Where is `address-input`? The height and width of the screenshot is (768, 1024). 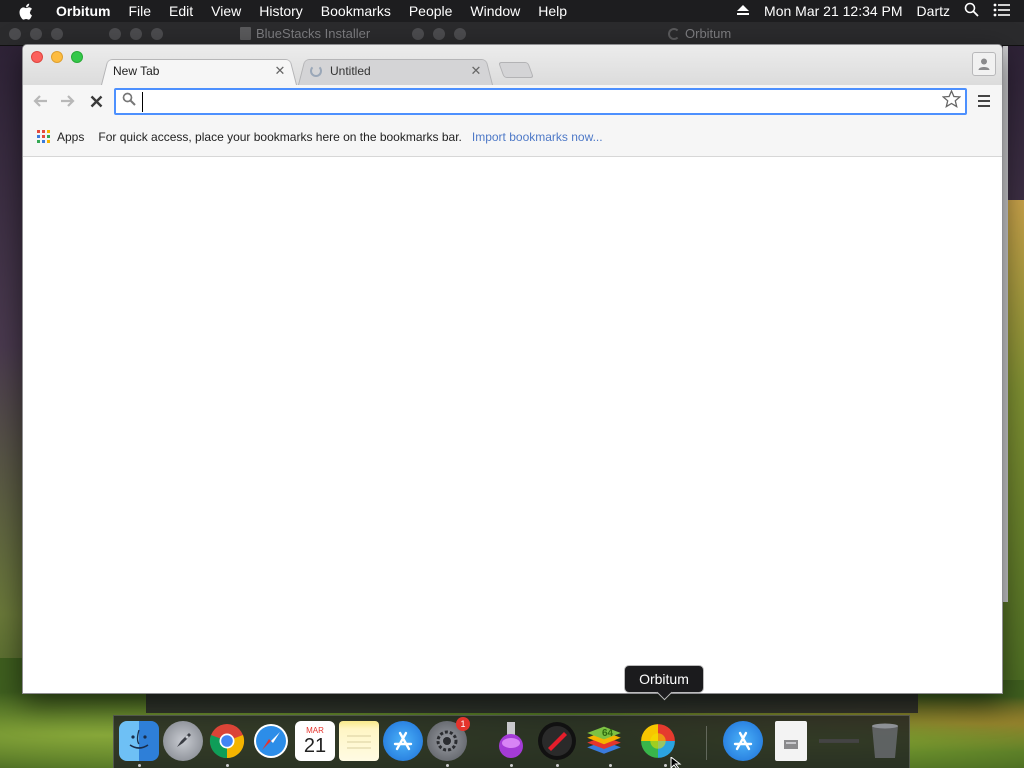 address-input is located at coordinates (542, 101).